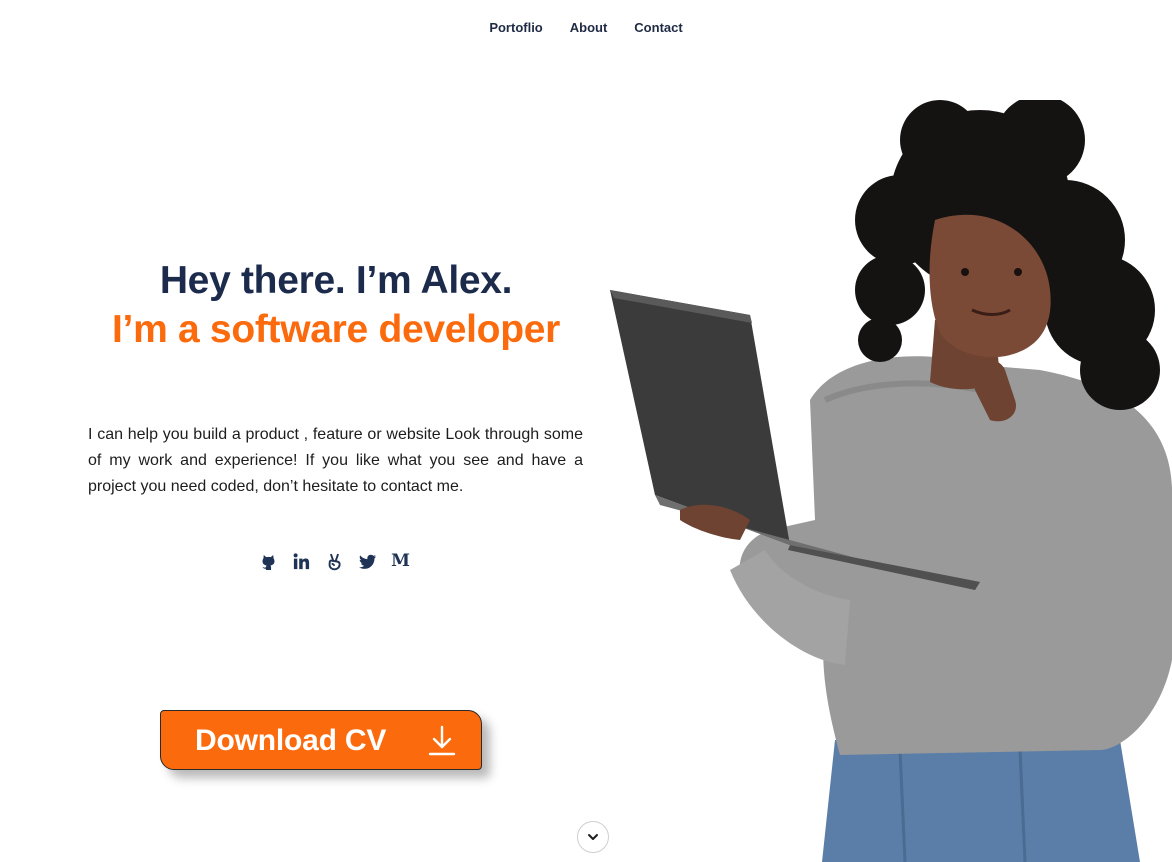 The height and width of the screenshot is (862, 1172). What do you see at coordinates (589, 29) in the screenshot?
I see `nav-link-about: About` at bounding box center [589, 29].